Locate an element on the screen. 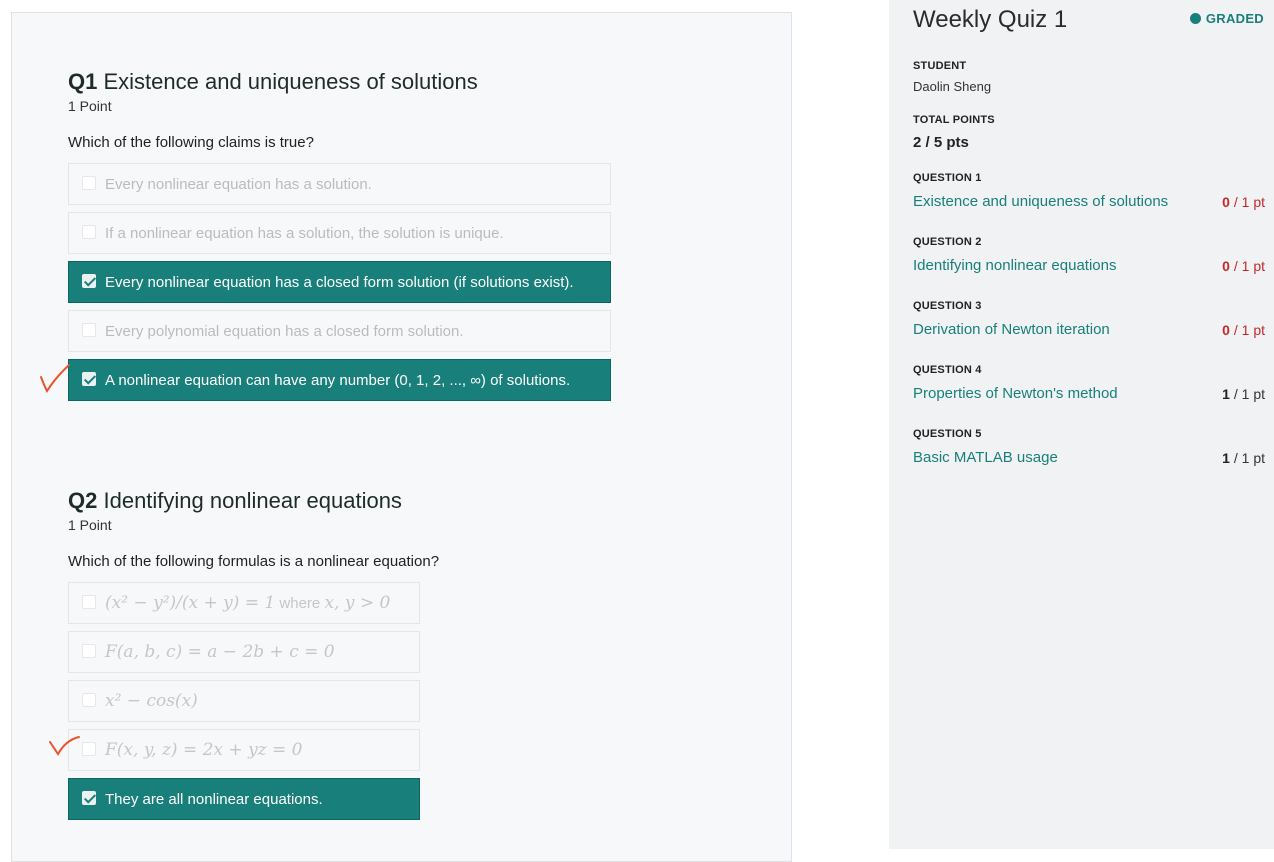 This screenshot has height=862, width=1274. sidebar-question-link: Identifying nonlinear equations is located at coordinates (1014, 265).